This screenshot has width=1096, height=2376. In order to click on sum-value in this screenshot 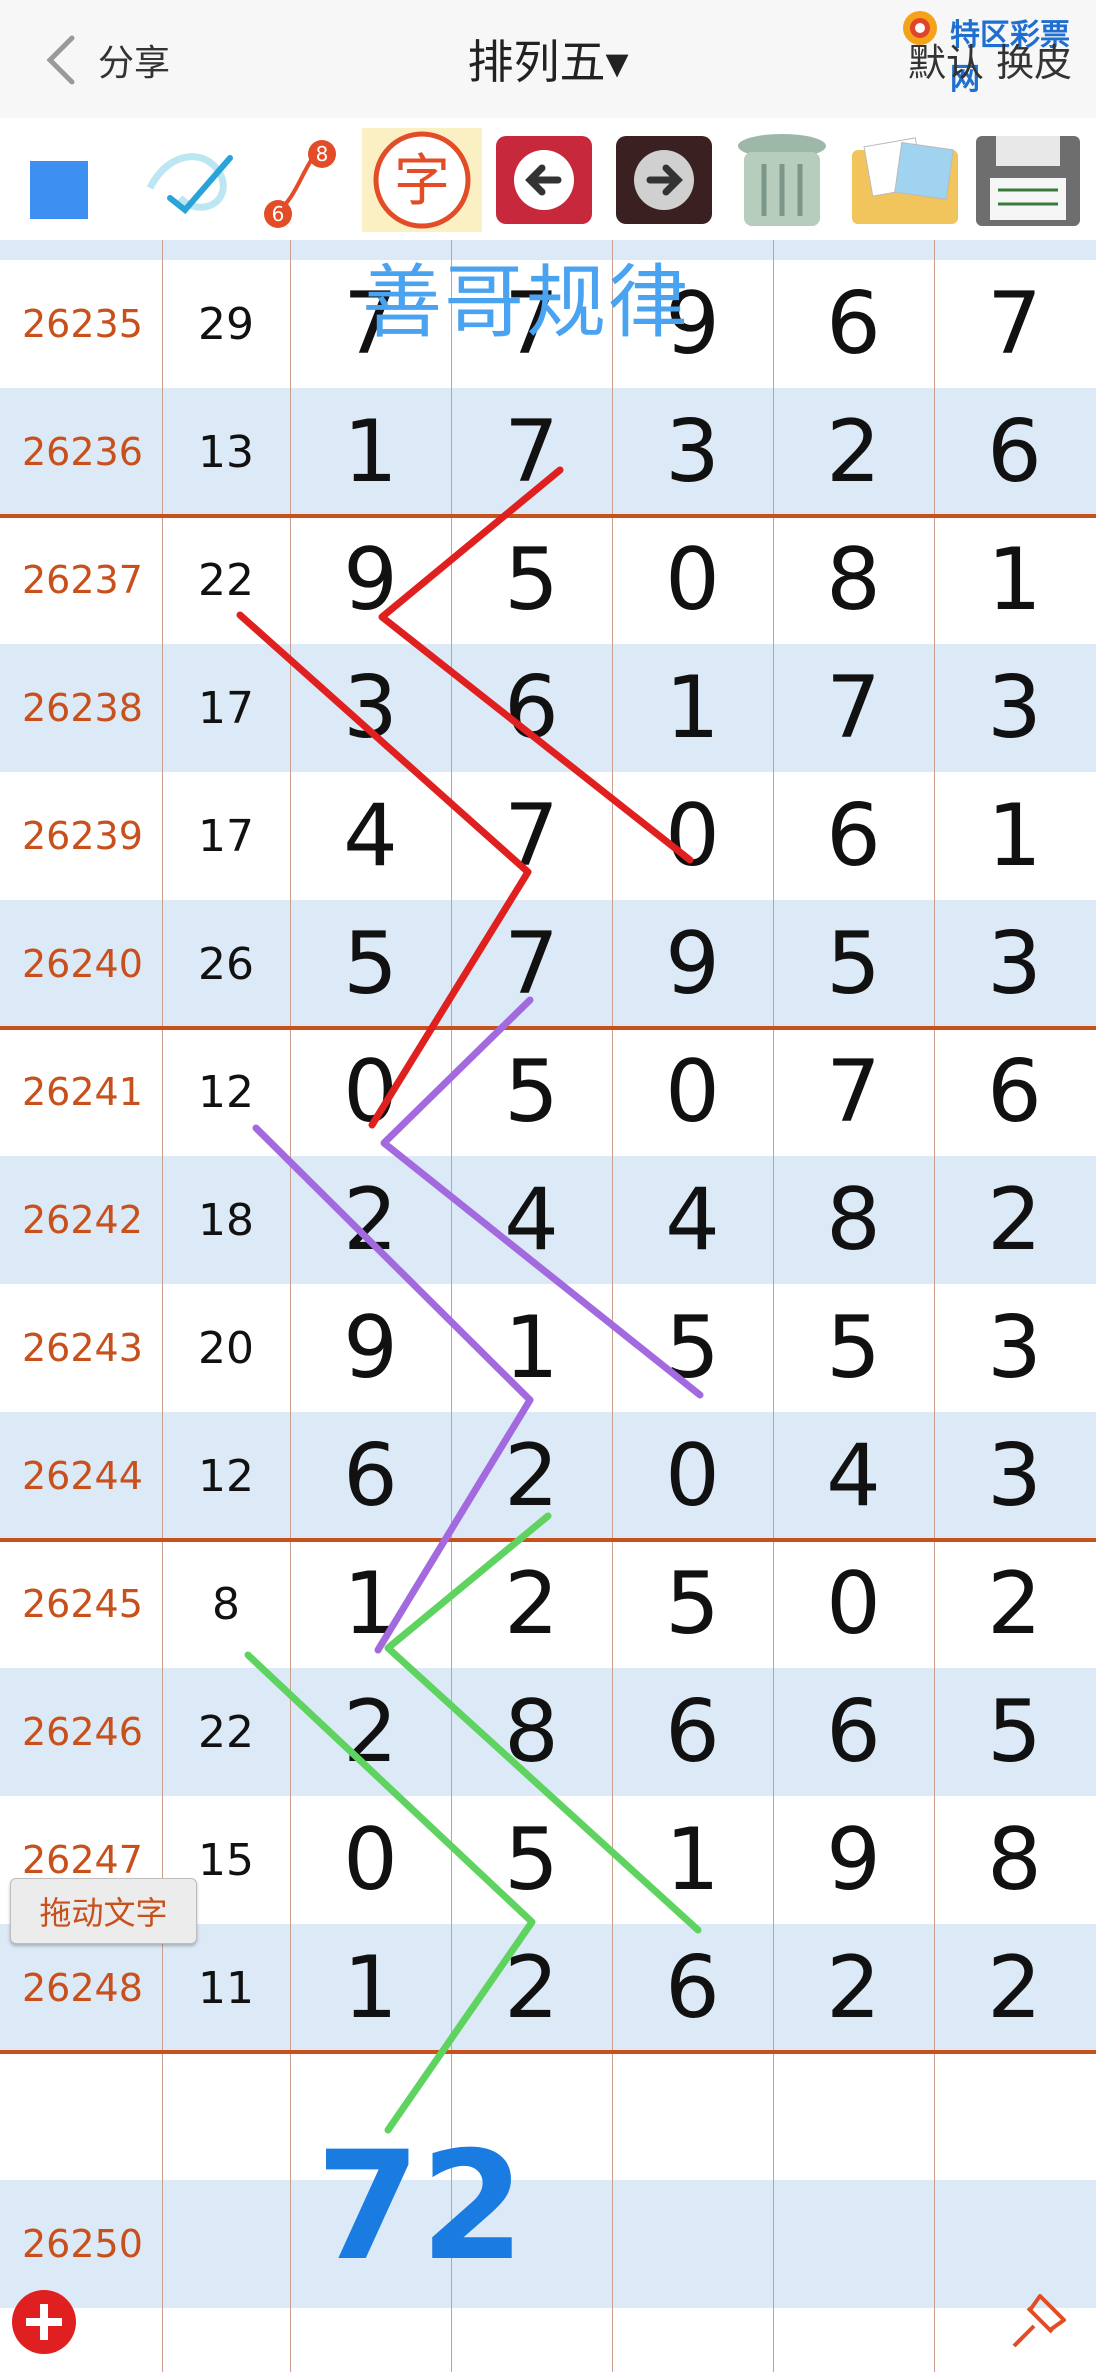, I will do `click(226, 2116)`.